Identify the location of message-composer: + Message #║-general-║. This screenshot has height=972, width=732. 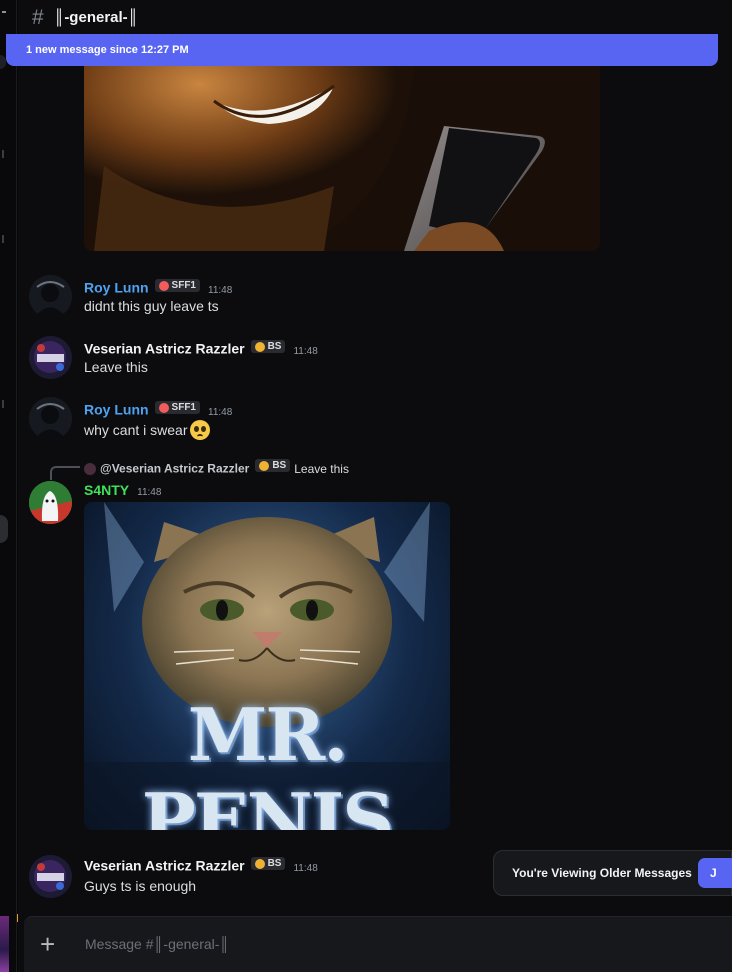
(378, 944).